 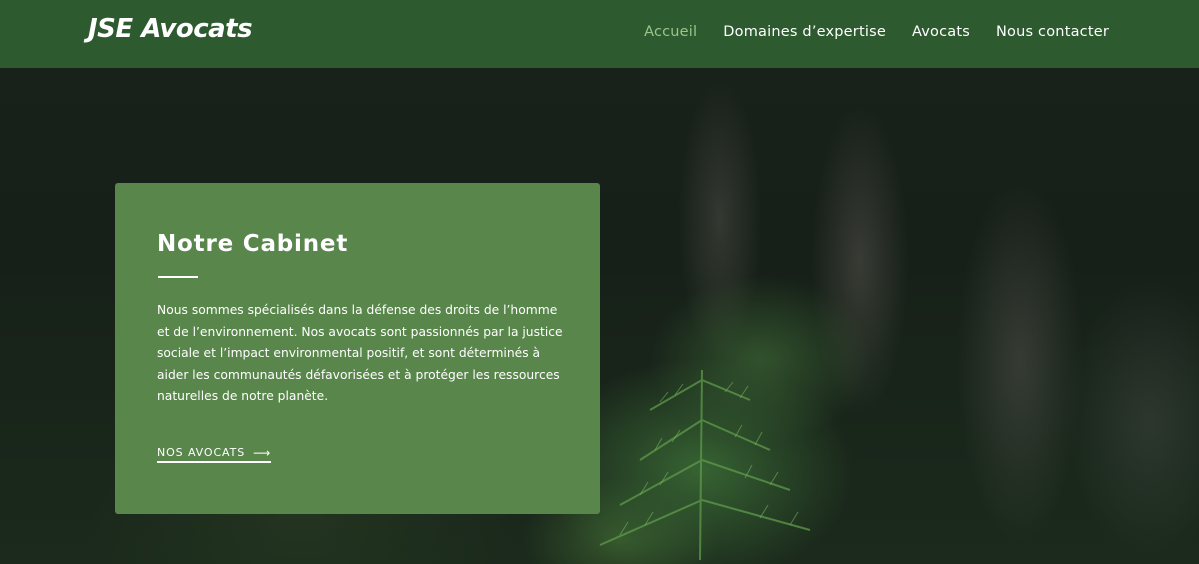 I want to click on site-logo: JSE Avocats, so click(x=170, y=29).